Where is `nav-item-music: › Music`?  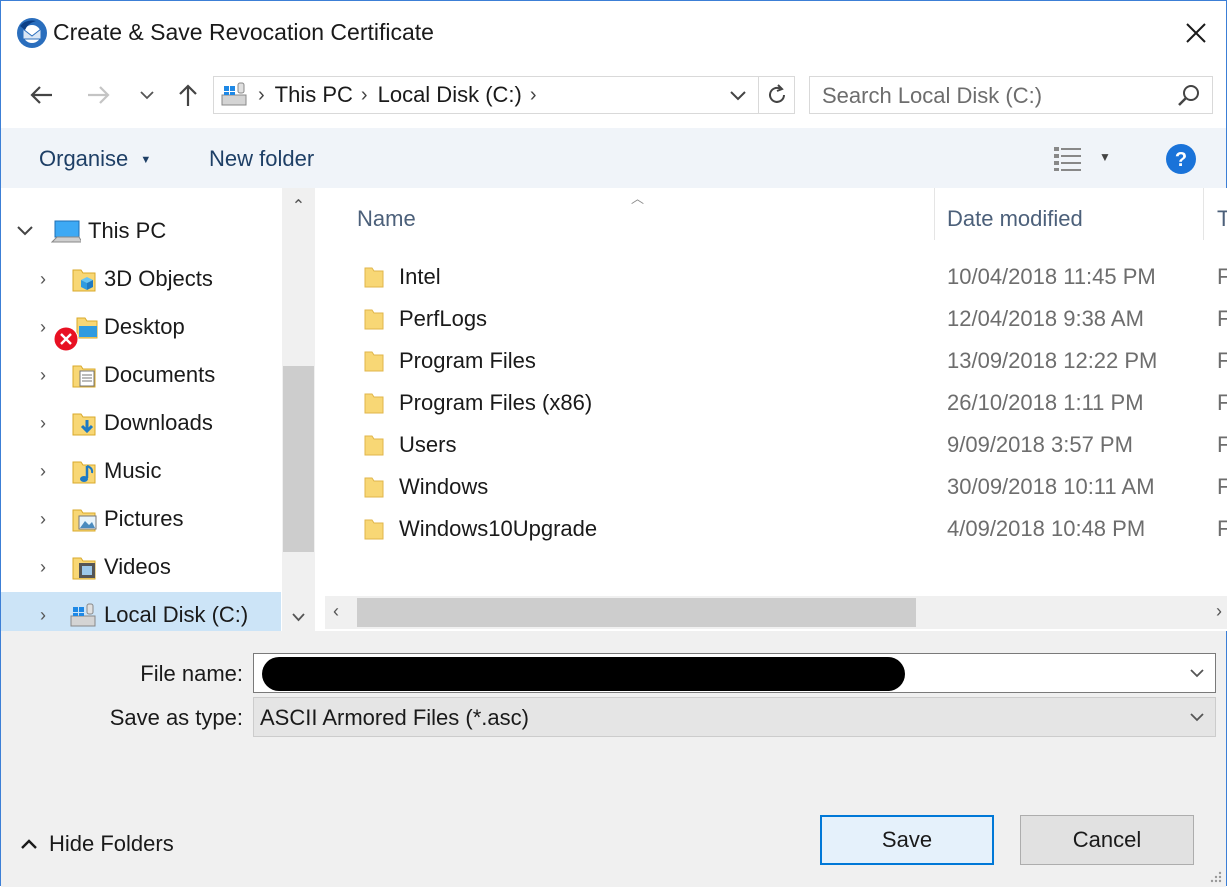 nav-item-music: › Music is located at coordinates (141, 471).